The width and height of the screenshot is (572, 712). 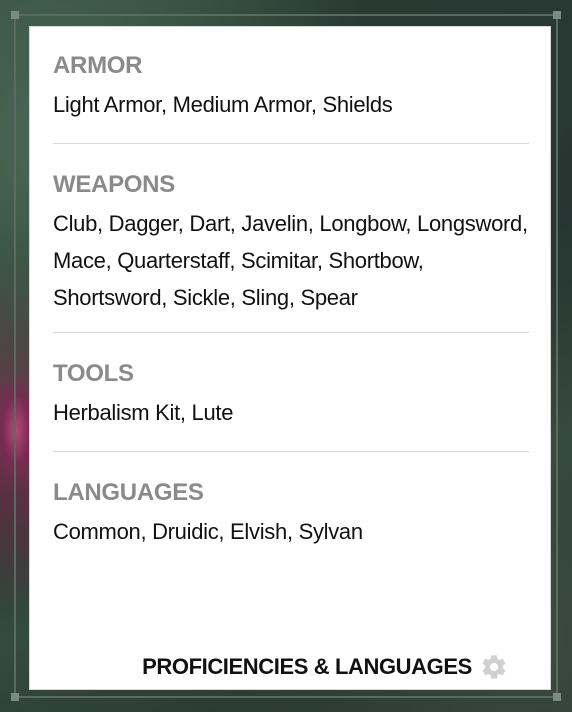 I want to click on panel-title: PROFICIENCIES & LANGUAGES, so click(x=307, y=666).